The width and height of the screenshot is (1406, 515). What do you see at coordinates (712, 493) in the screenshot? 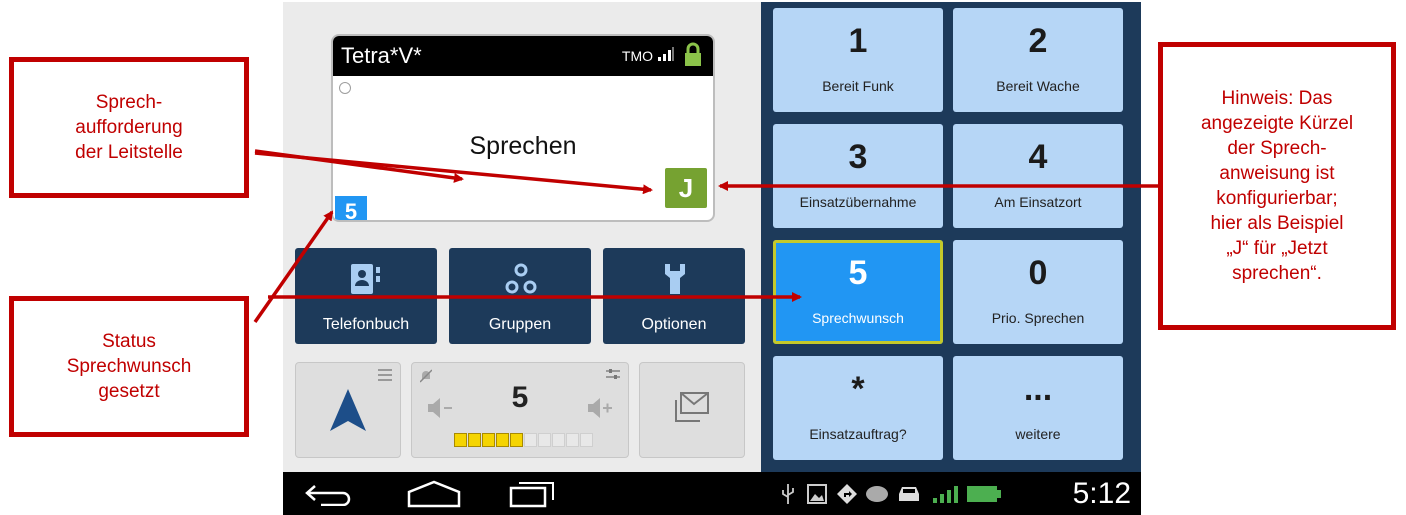
I see `android-system-bar: 5:12` at bounding box center [712, 493].